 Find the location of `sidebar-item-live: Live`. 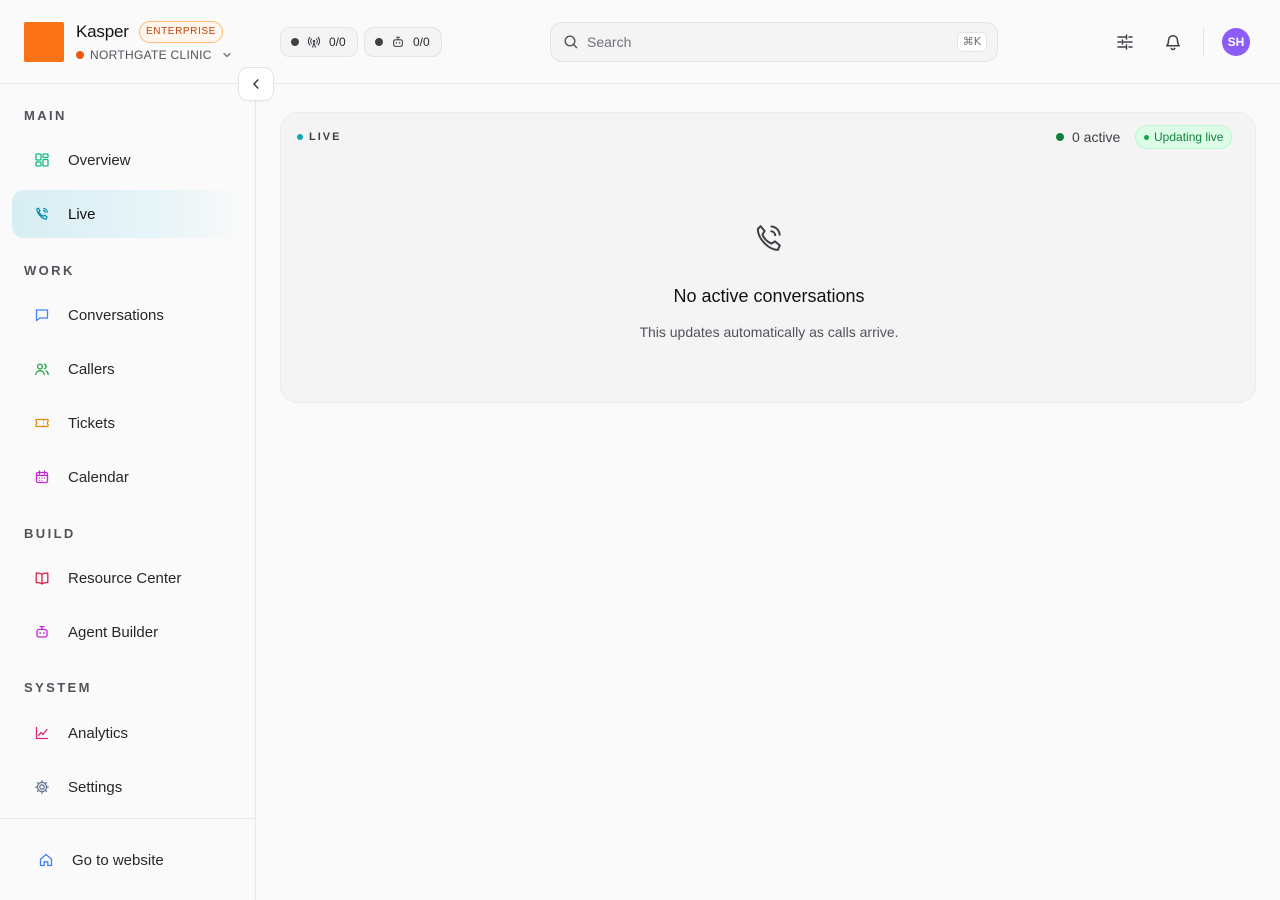

sidebar-item-live: Live is located at coordinates (128, 214).